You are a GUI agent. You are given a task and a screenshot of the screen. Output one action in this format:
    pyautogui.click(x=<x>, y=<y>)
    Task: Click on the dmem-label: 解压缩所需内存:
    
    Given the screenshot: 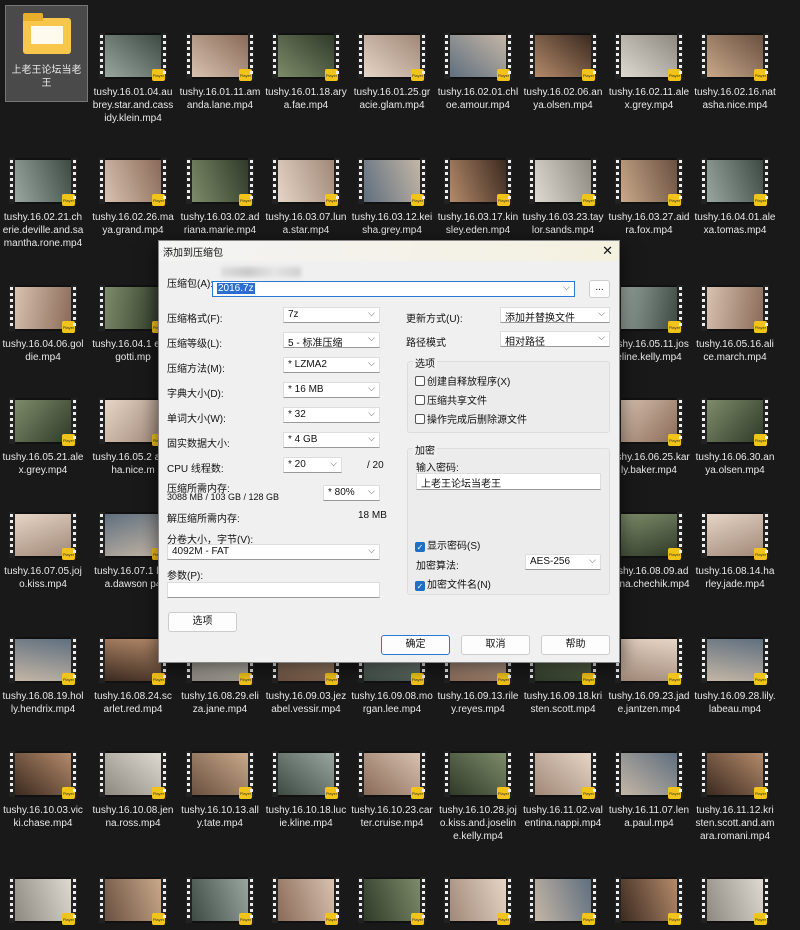 What is the action you would take?
    pyautogui.click(x=203, y=519)
    